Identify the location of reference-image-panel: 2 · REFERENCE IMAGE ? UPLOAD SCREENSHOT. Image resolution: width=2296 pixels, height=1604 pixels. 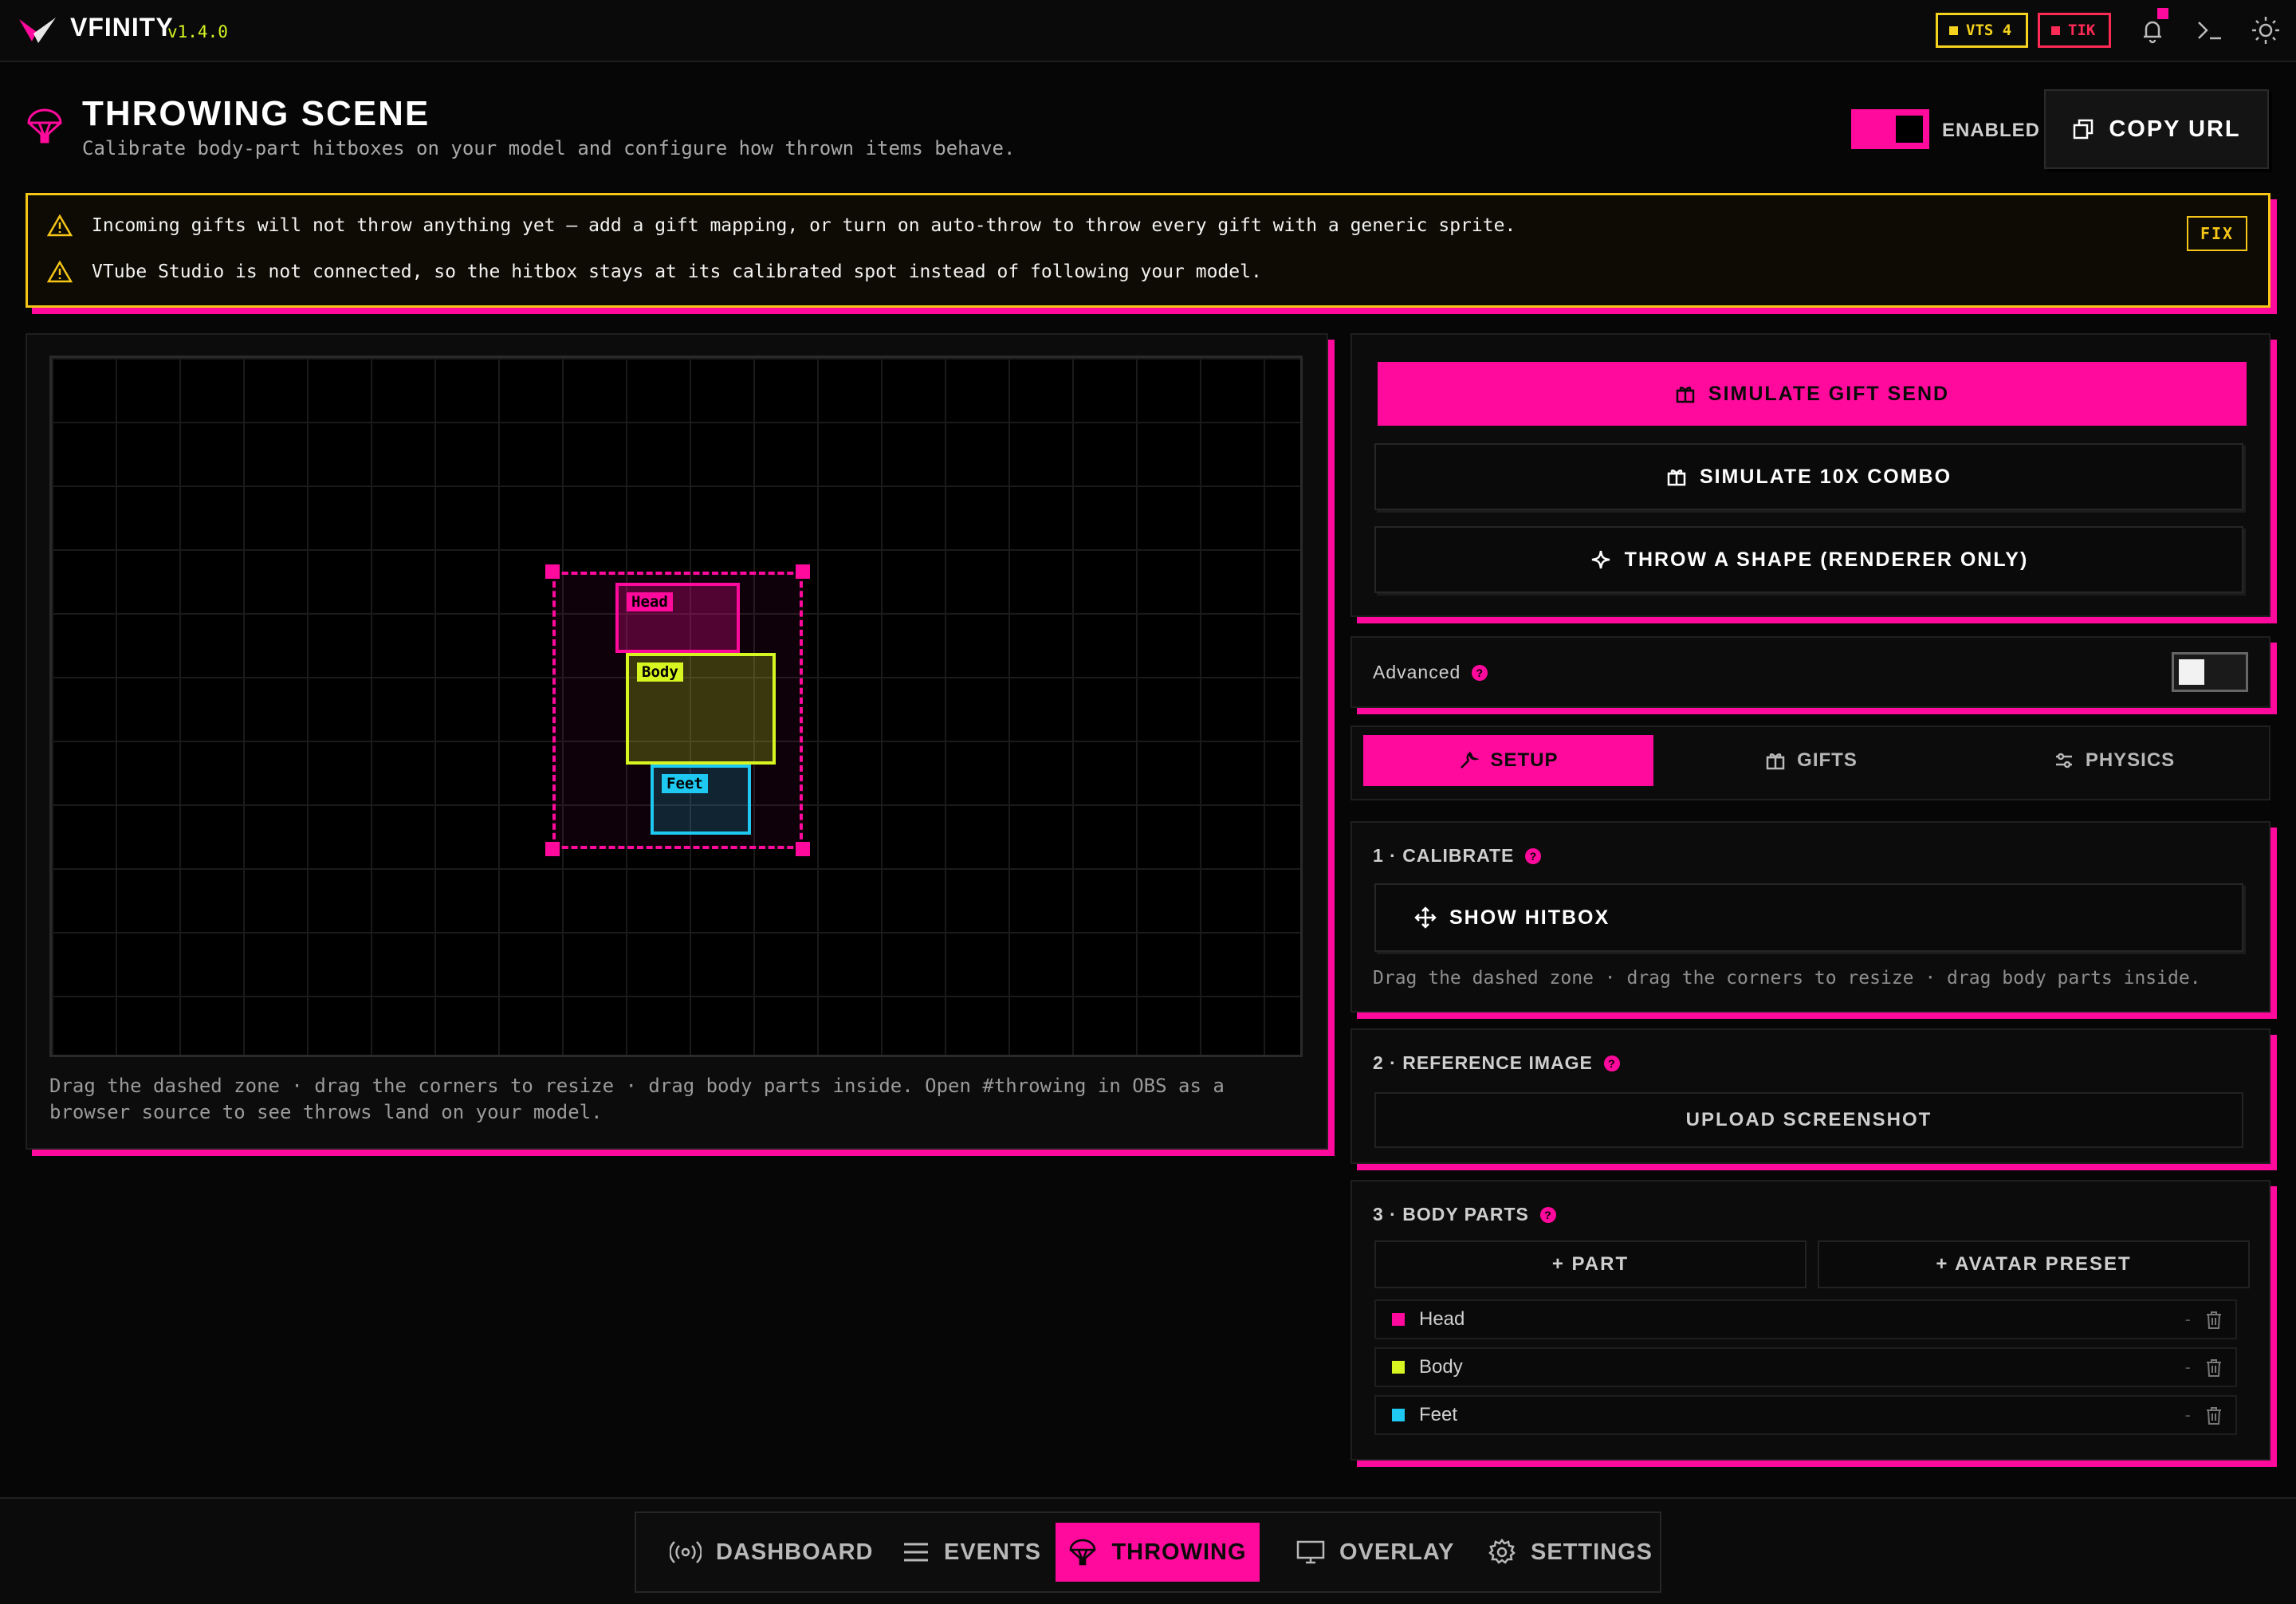
(1810, 1096).